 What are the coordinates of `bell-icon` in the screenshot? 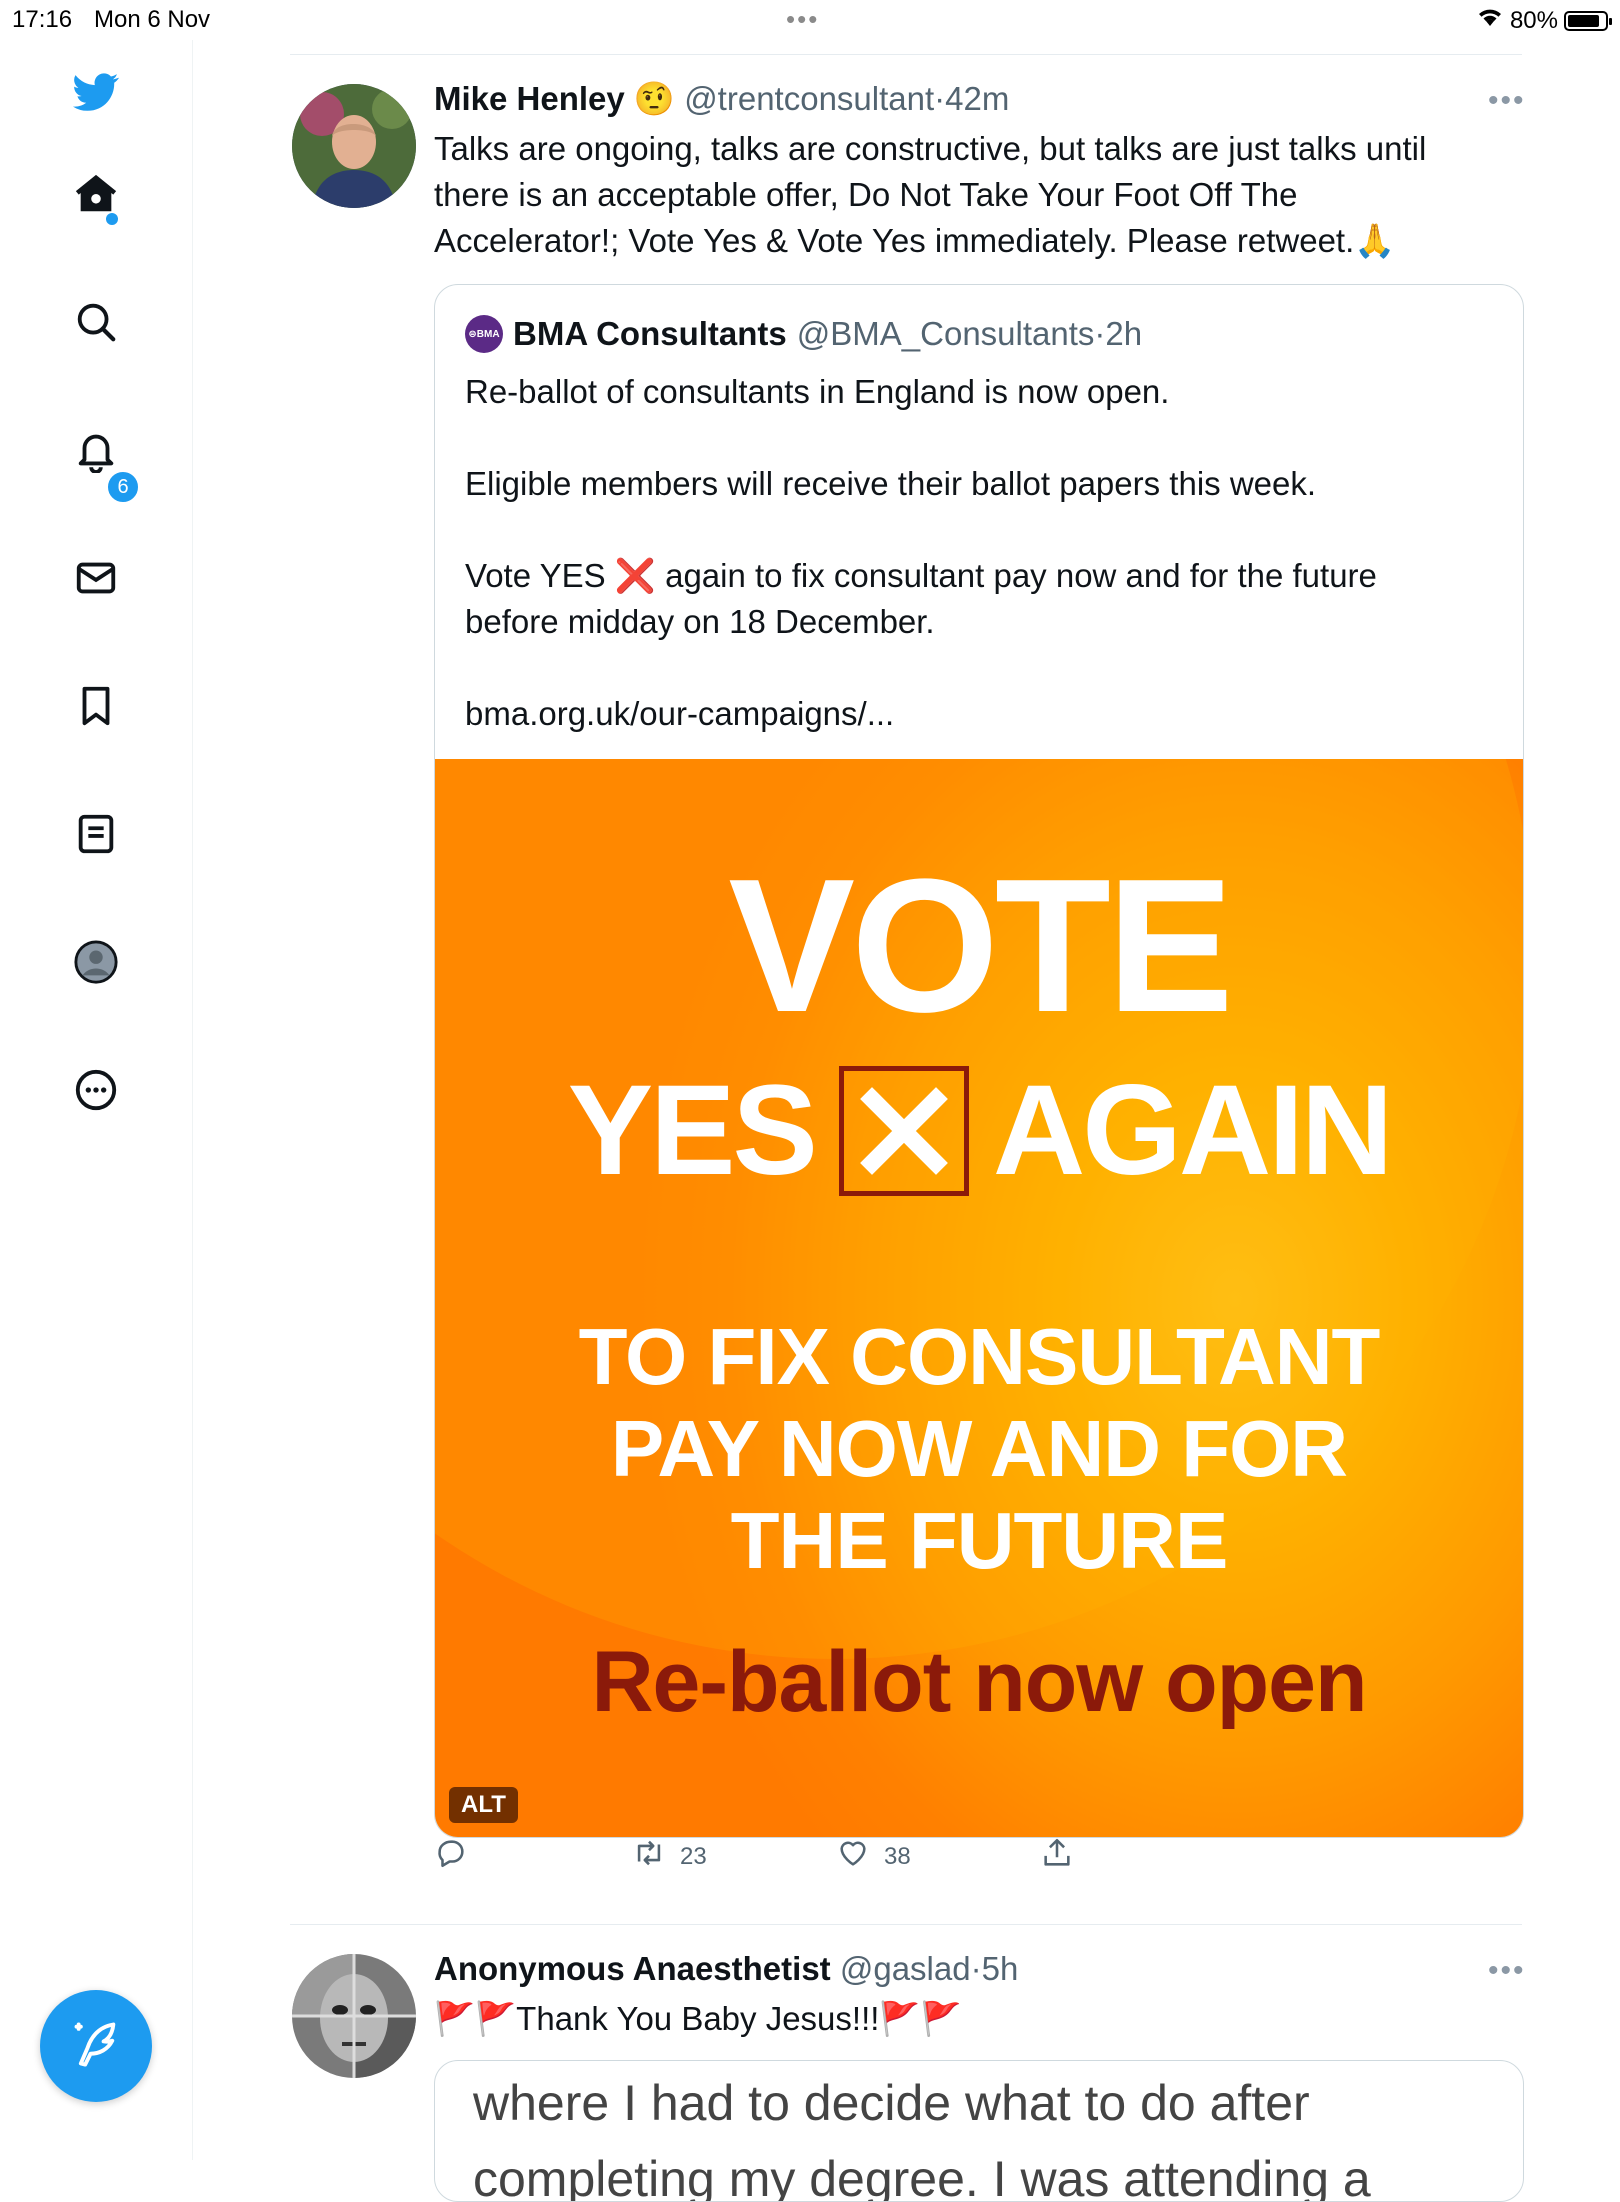 It's located at (96, 450).